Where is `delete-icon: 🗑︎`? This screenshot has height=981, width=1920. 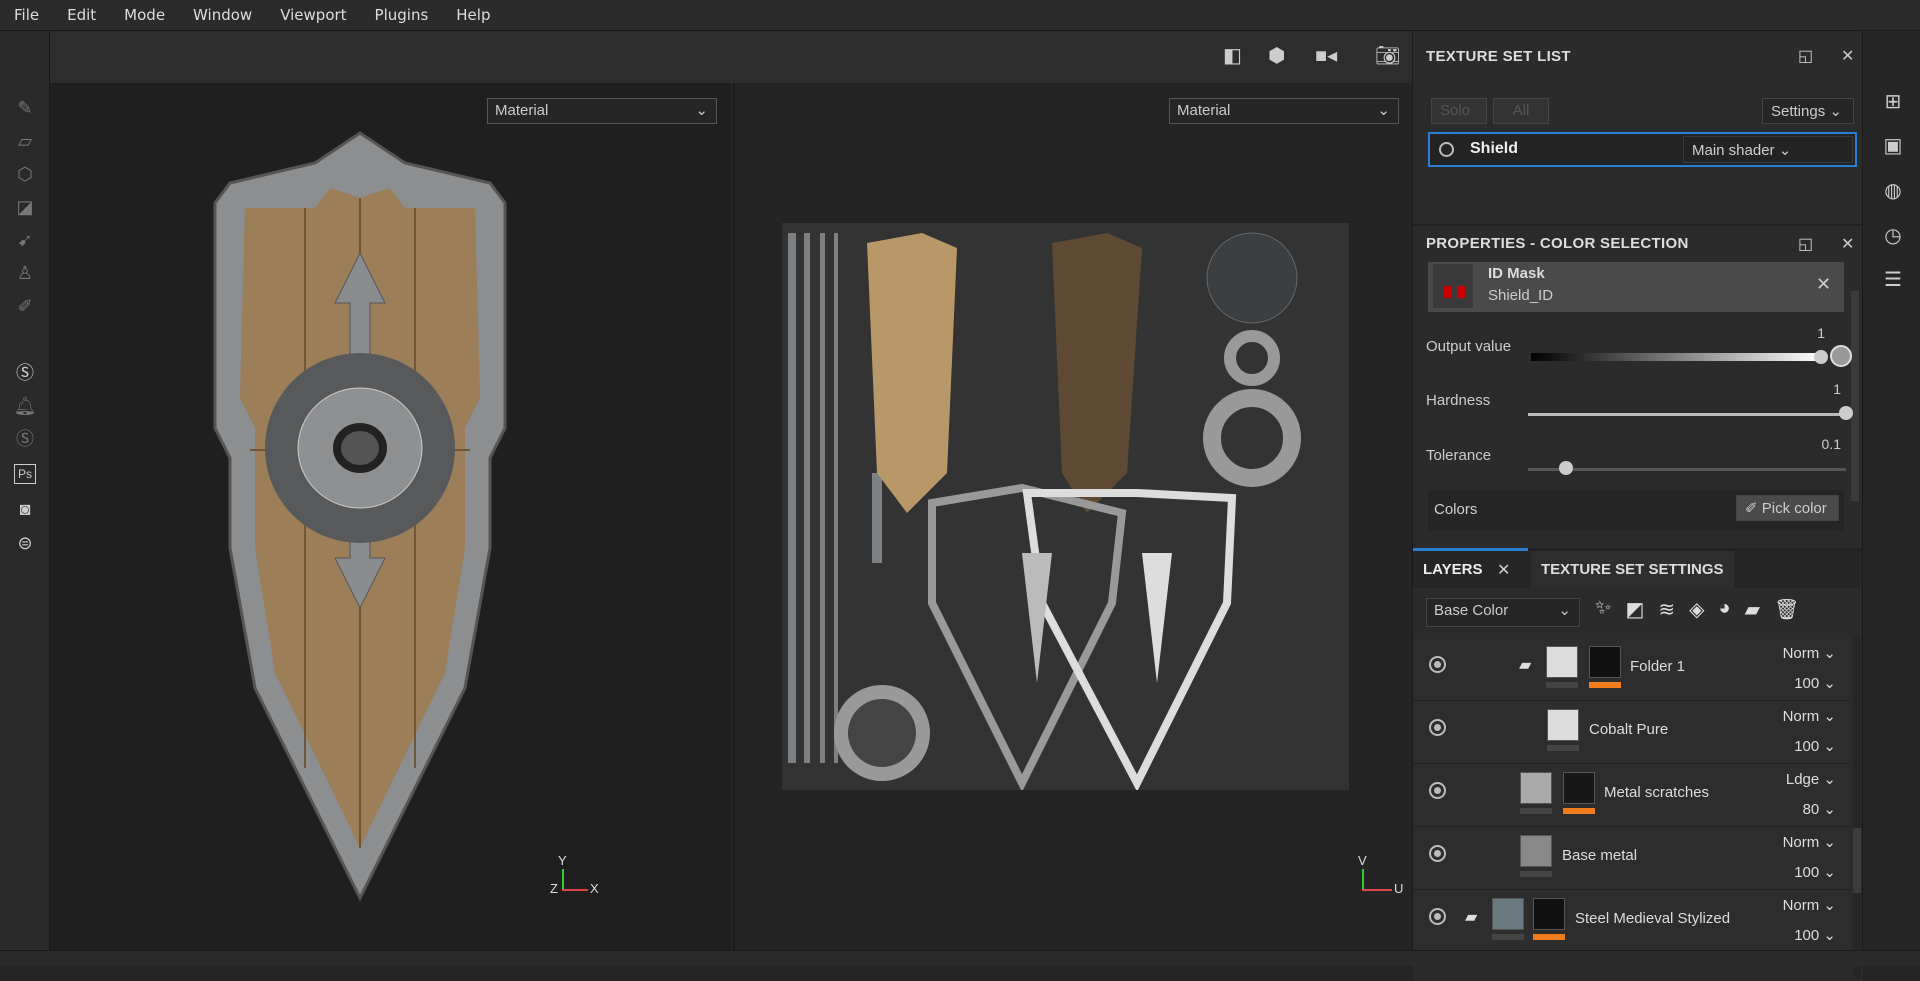
delete-icon: 🗑︎ is located at coordinates (1786, 609).